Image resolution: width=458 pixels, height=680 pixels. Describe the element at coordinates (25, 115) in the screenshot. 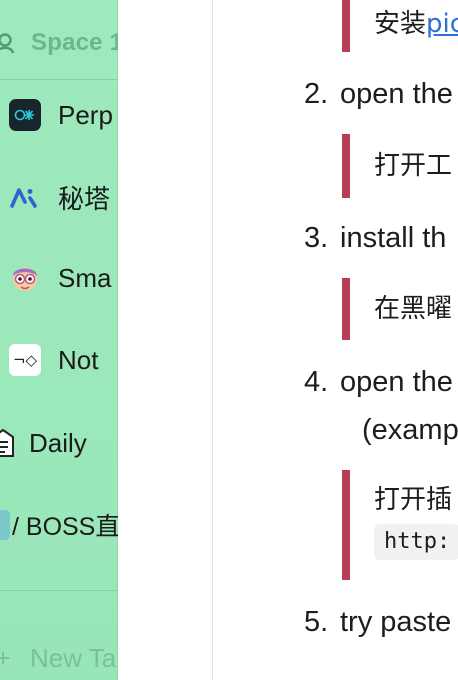

I see `perplexity-icon` at that location.